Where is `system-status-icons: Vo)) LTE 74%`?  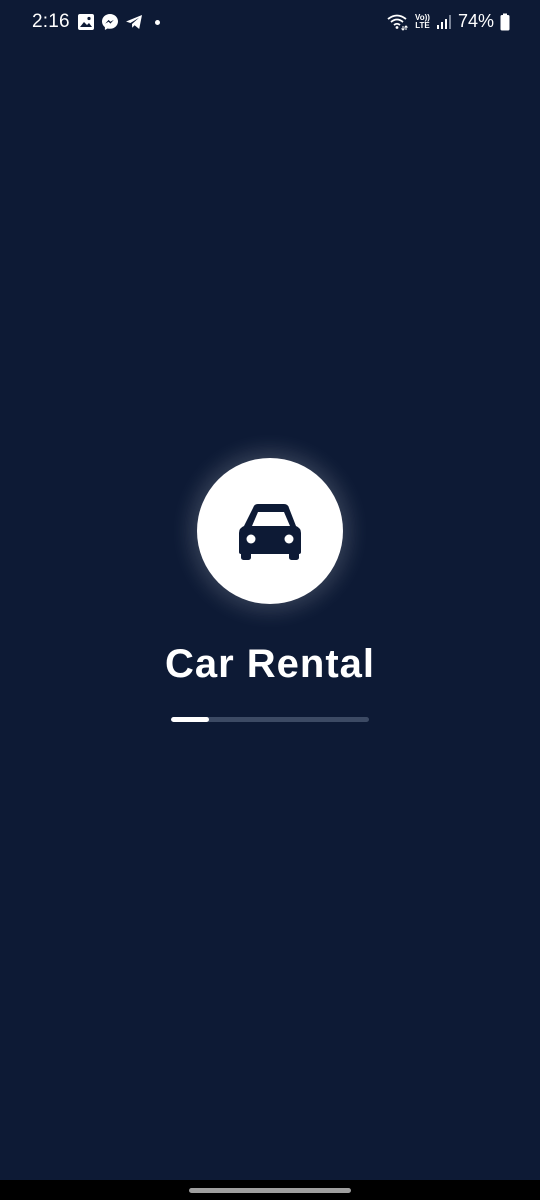
system-status-icons: Vo)) LTE 74% is located at coordinates (448, 21).